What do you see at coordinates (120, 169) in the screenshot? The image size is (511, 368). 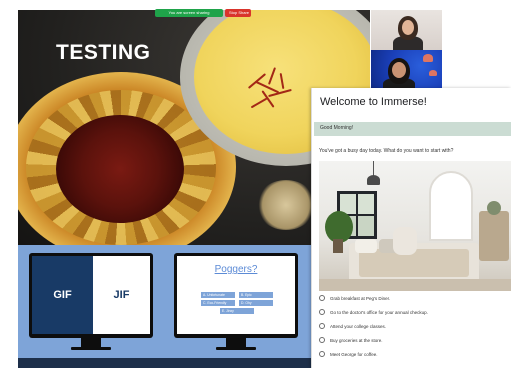 I see `saffron-threads` at bounding box center [120, 169].